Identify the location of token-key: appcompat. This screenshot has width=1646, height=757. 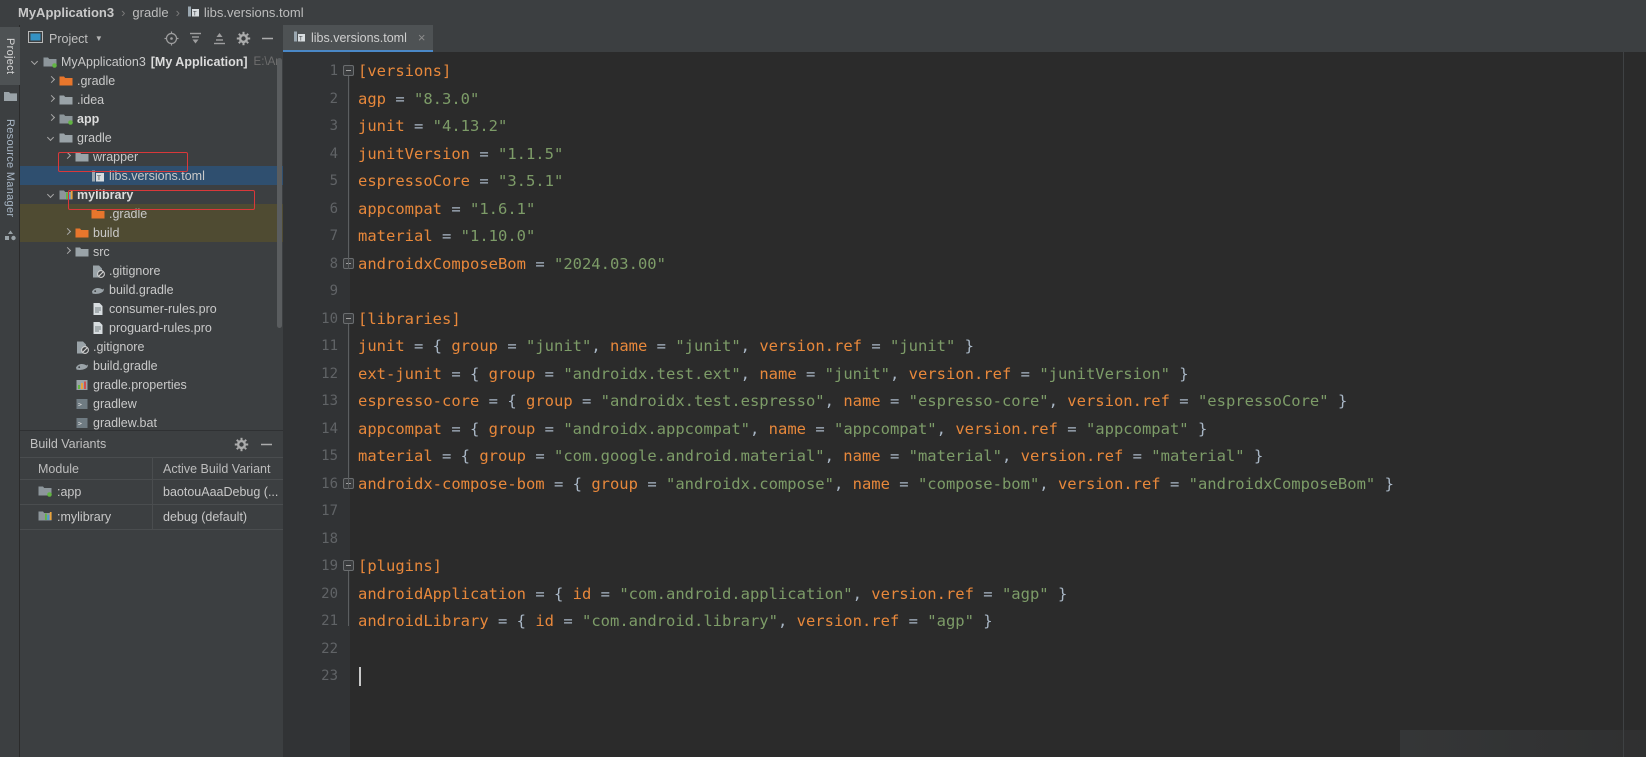
(400, 208).